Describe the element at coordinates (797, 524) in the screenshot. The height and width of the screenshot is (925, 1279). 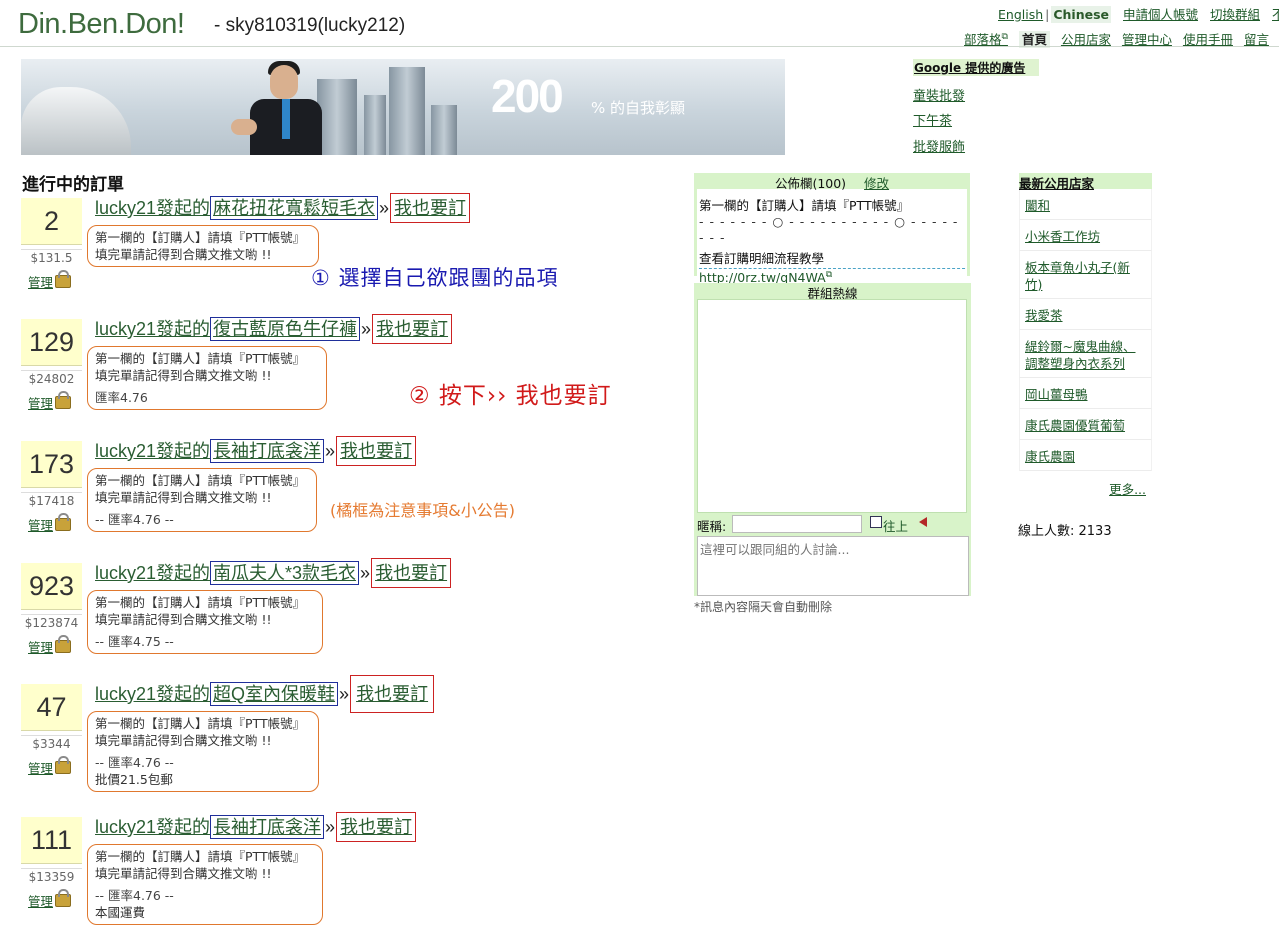
I see `chat-nick-input` at that location.